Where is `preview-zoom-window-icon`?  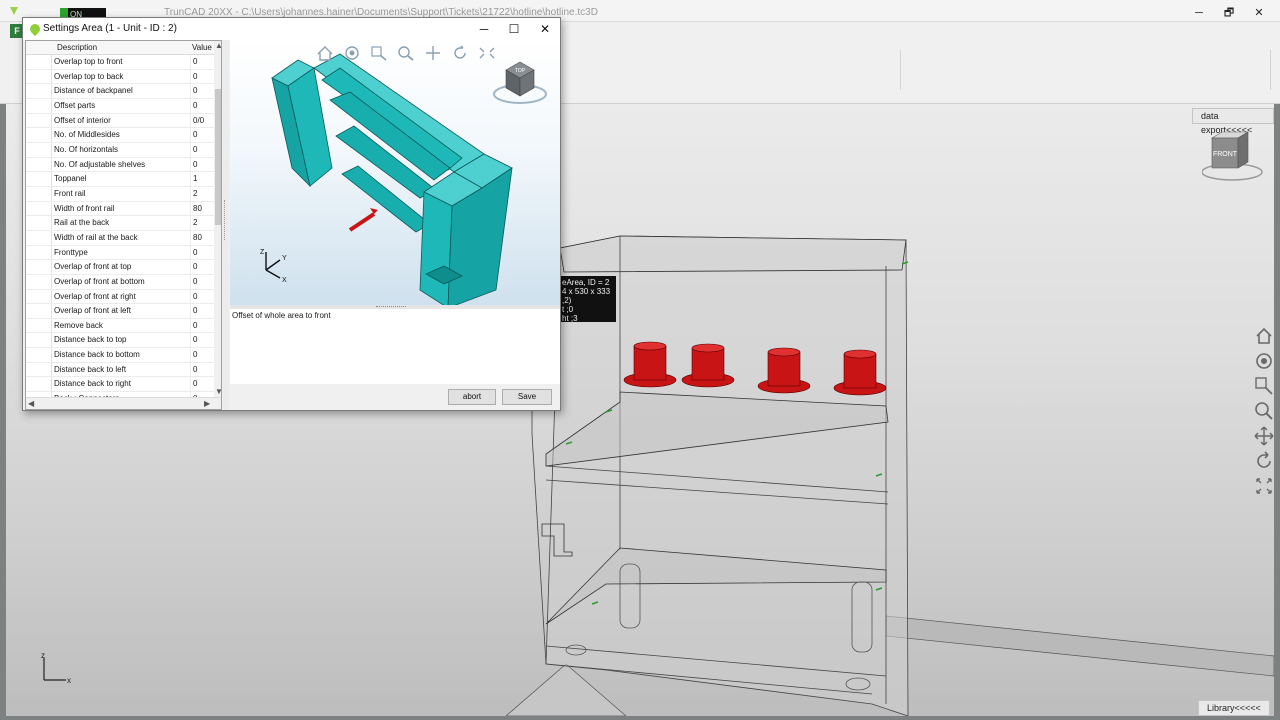 preview-zoom-window-icon is located at coordinates (379, 53).